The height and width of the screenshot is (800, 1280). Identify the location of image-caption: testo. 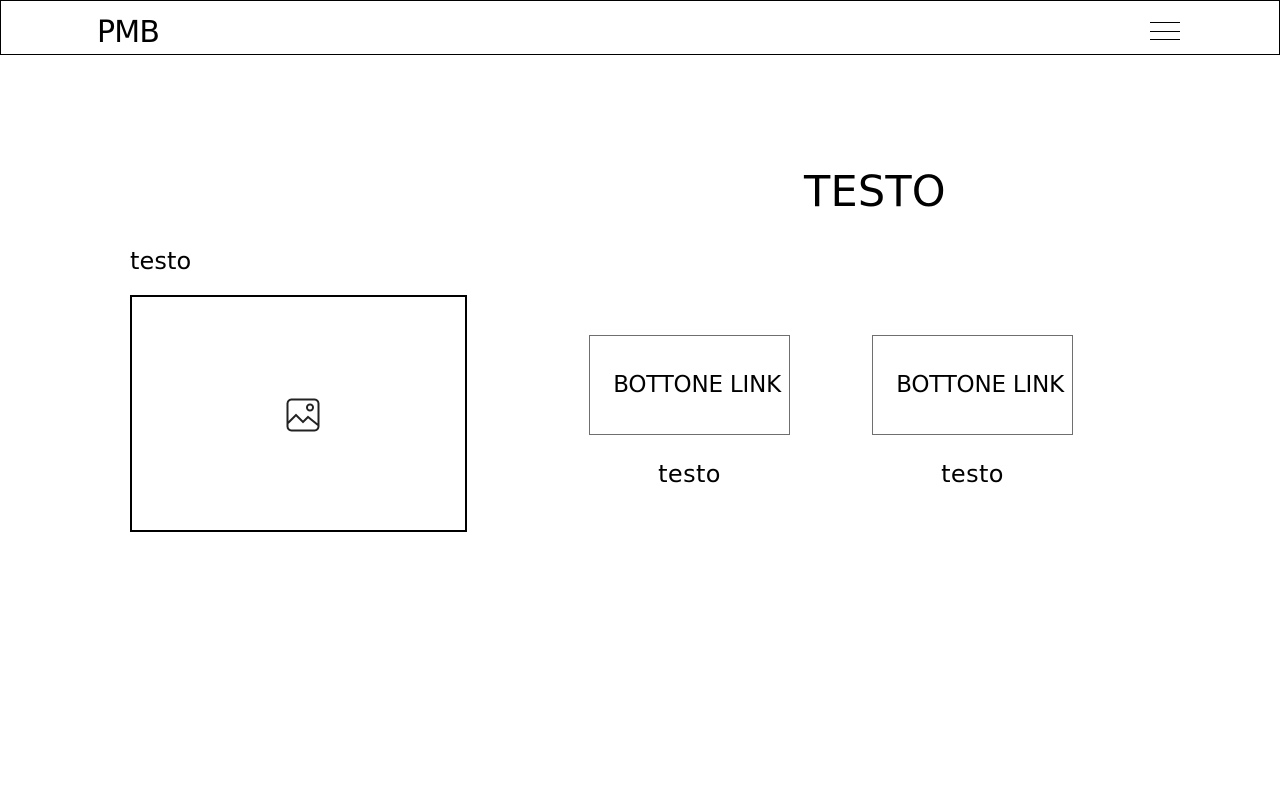
(161, 261).